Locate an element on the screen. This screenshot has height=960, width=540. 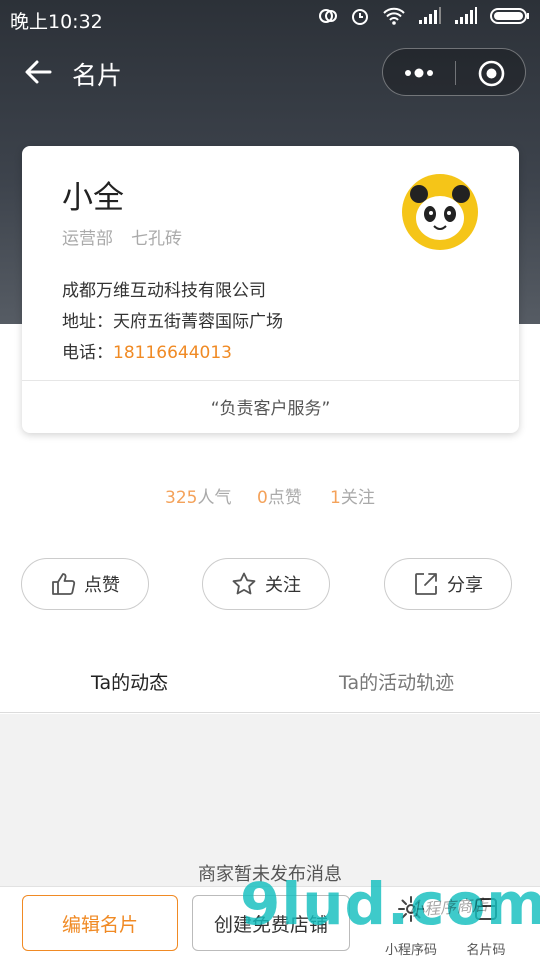
sync-icon is located at coordinates (328, 16).